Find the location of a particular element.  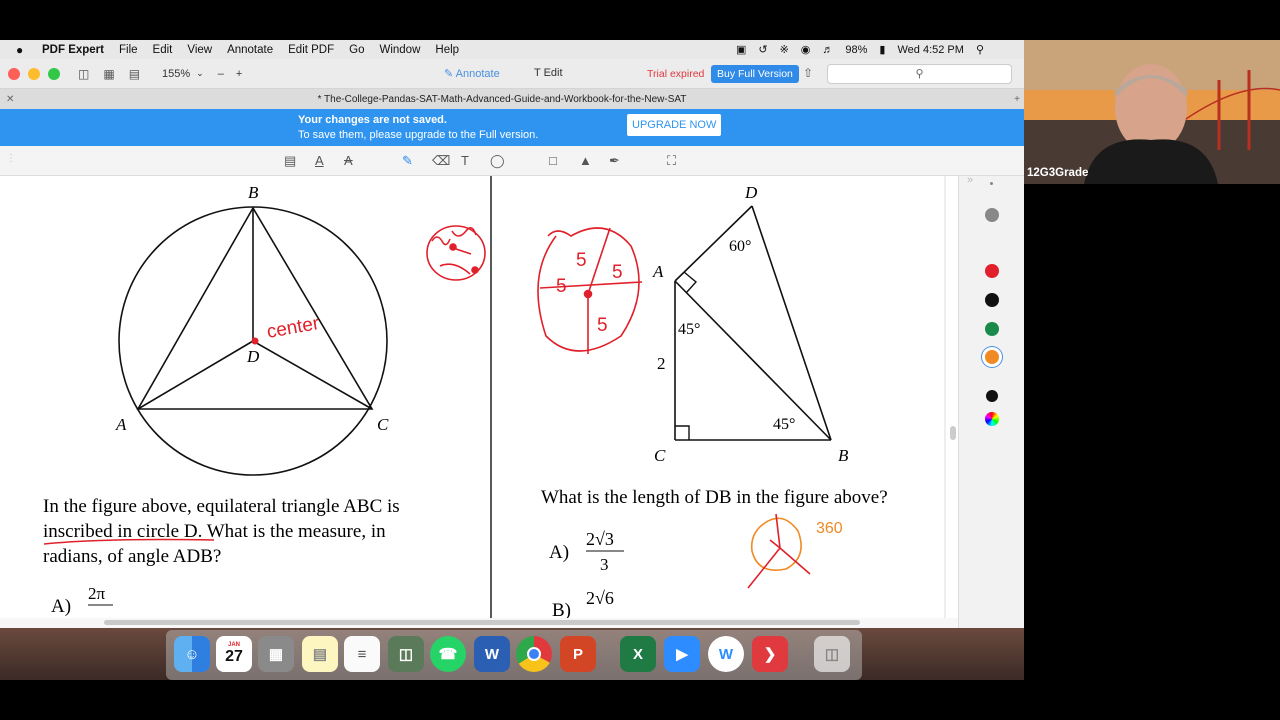

label-d: D is located at coordinates (253, 356).